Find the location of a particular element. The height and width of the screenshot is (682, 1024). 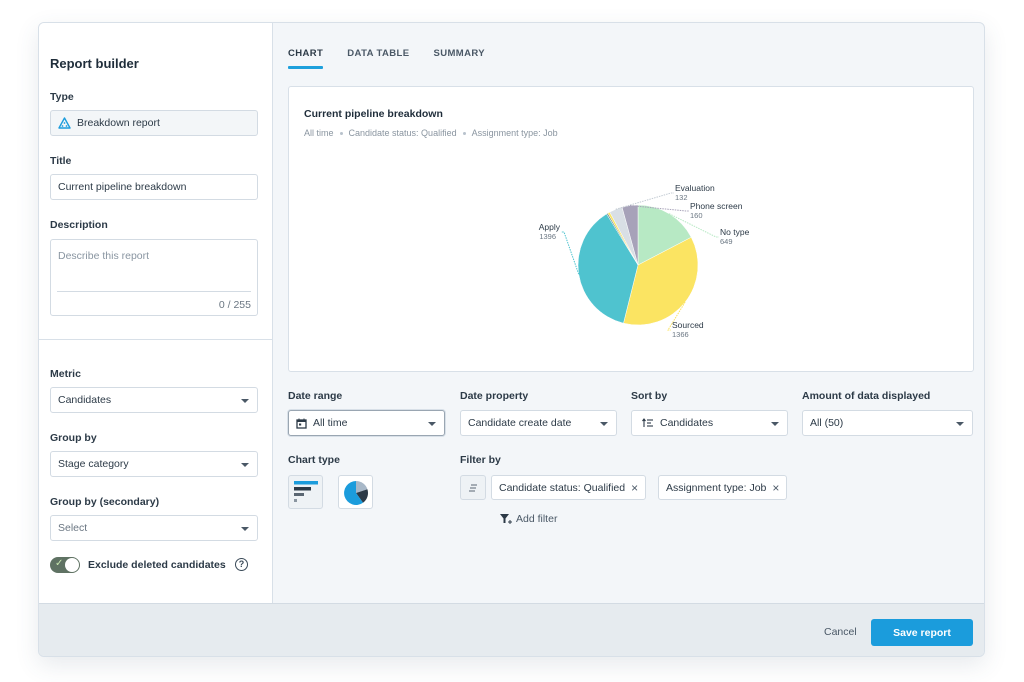

amount-label: Amount of data displayed is located at coordinates (866, 396).